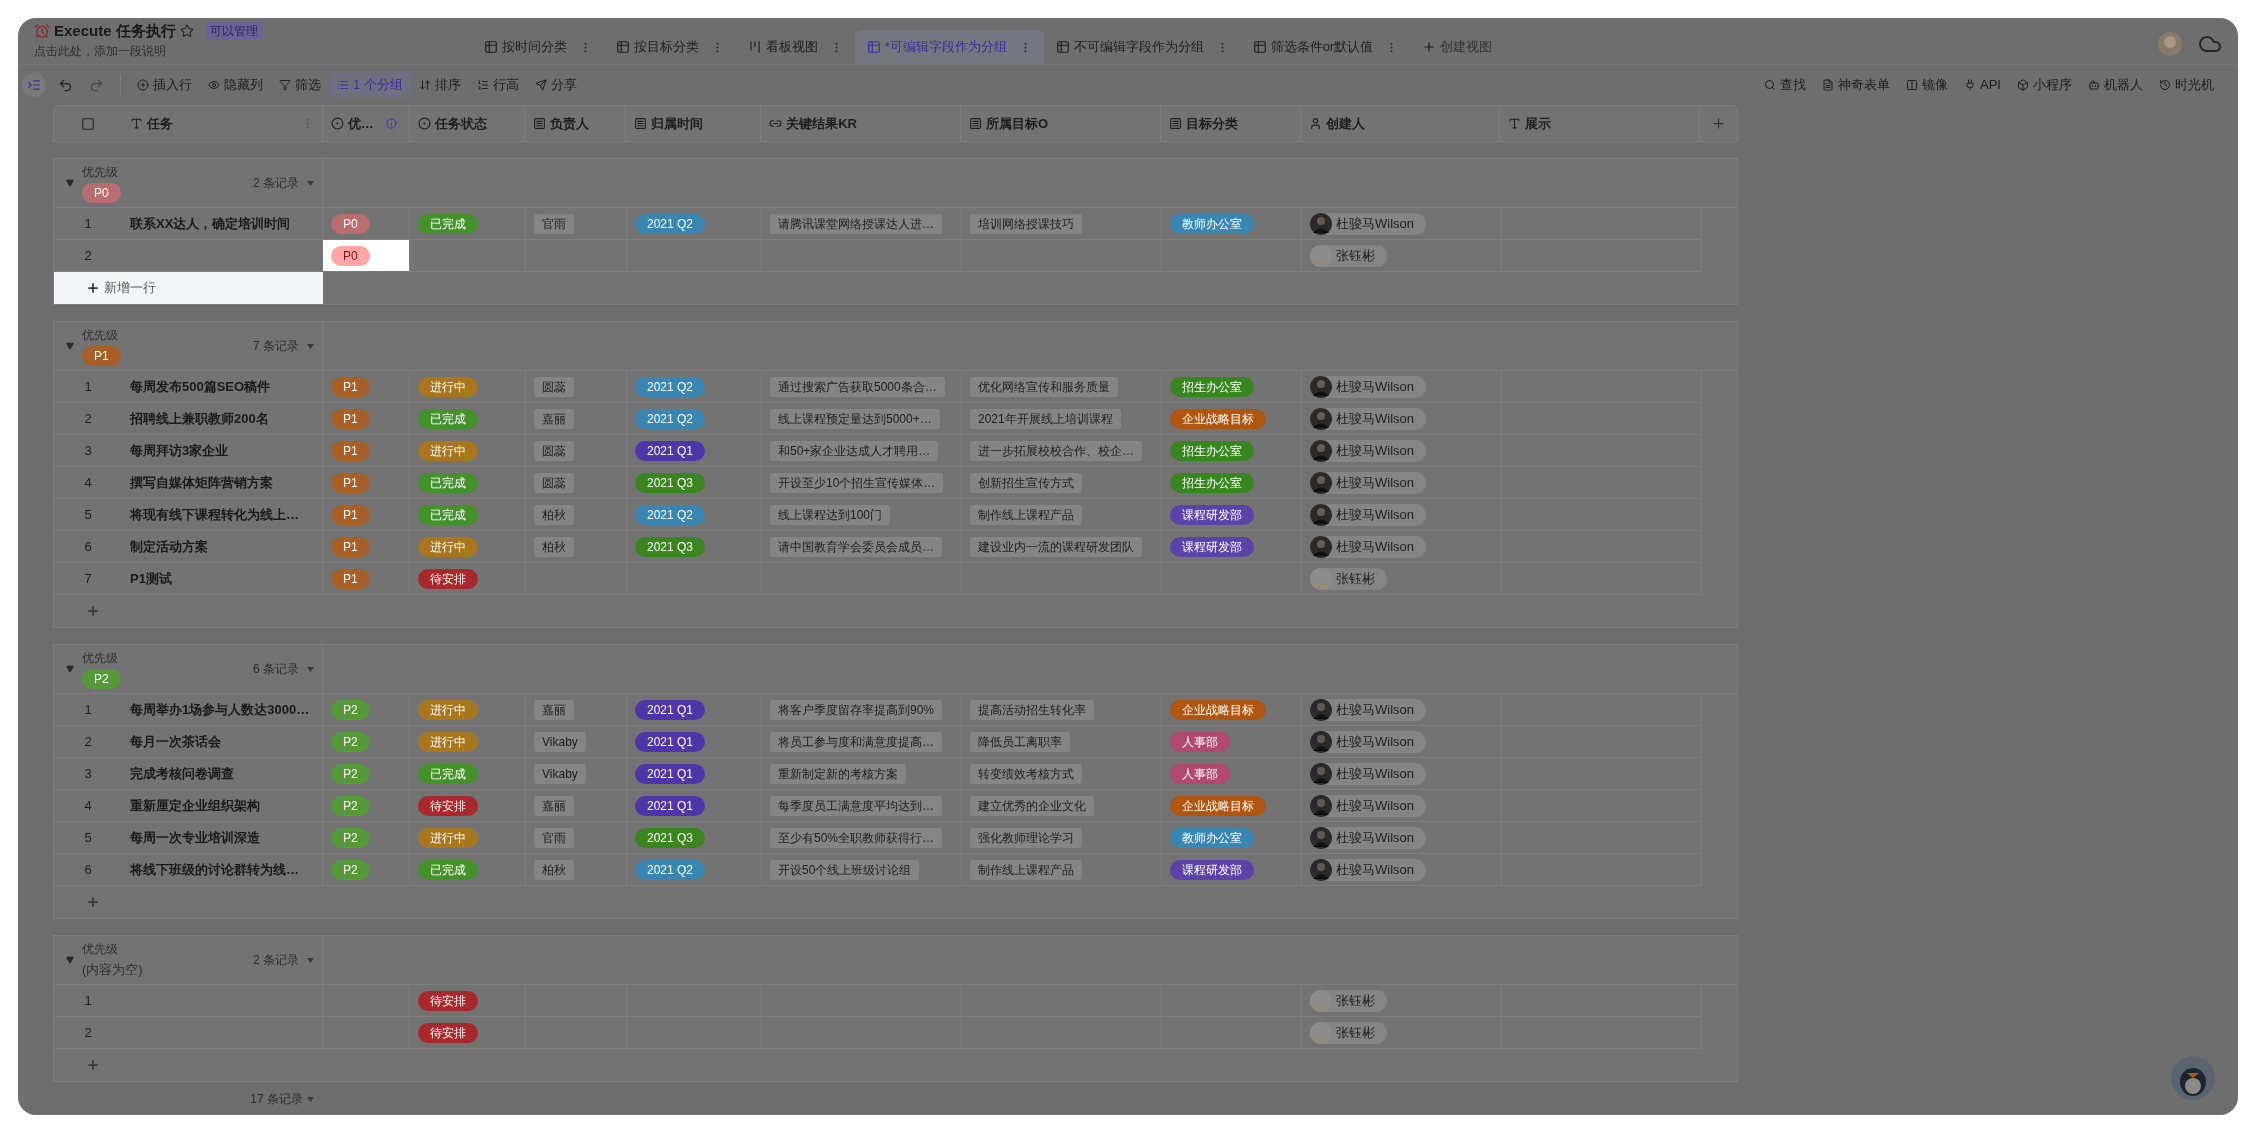  What do you see at coordinates (186, 30) in the screenshot?
I see `star-icon` at bounding box center [186, 30].